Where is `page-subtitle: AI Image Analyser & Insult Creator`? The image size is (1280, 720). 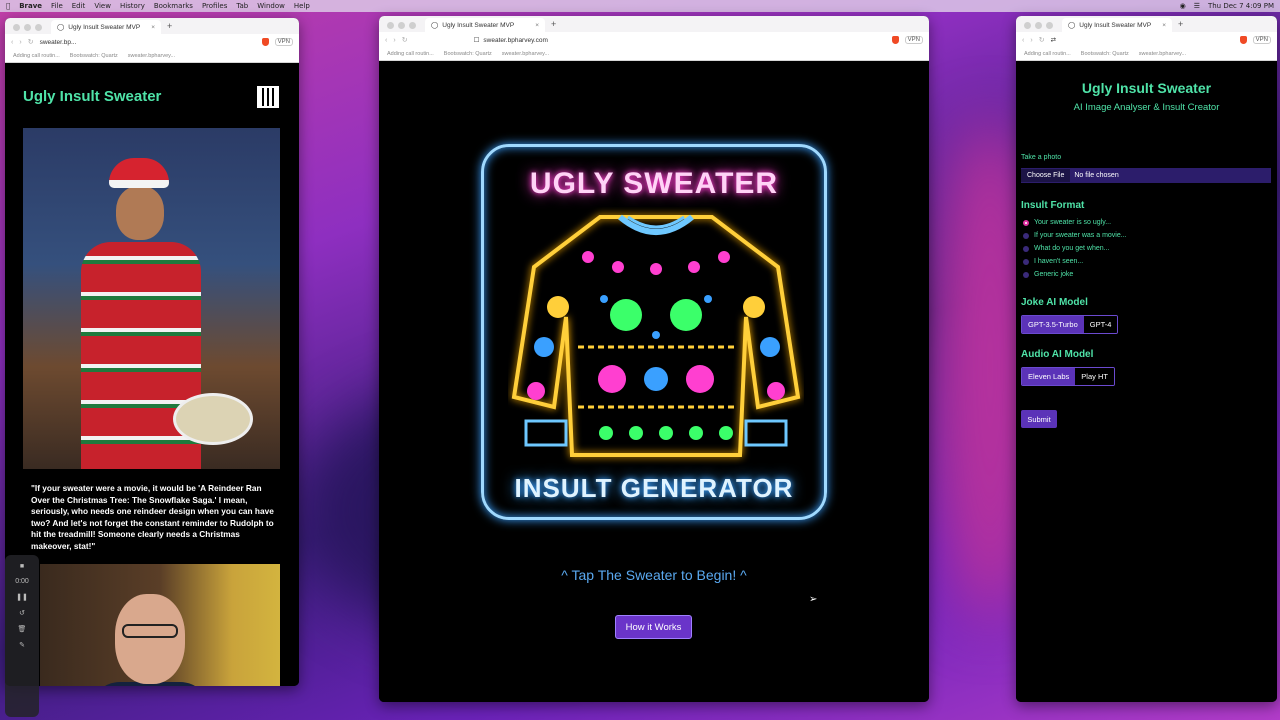
page-subtitle: AI Image Analyser & Insult Creator is located at coordinates (1146, 107).